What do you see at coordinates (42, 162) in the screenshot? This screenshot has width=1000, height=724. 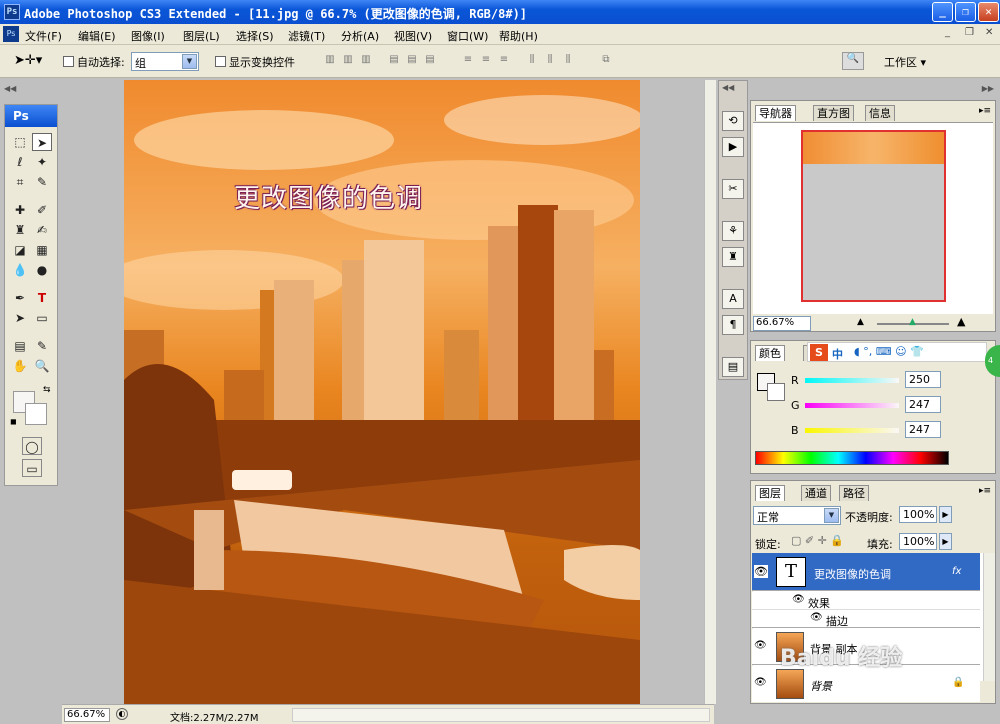 I see `magic-wand-tool-icon: ✦` at bounding box center [42, 162].